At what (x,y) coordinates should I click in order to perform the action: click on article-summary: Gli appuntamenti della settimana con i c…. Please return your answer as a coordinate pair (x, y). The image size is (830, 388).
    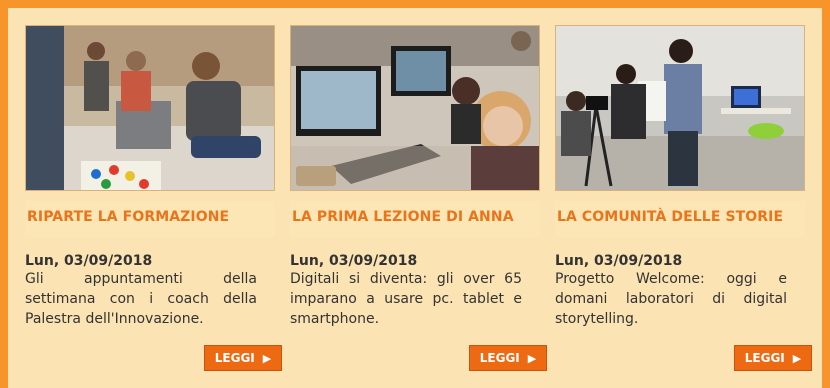
    Looking at the image, I should click on (141, 299).